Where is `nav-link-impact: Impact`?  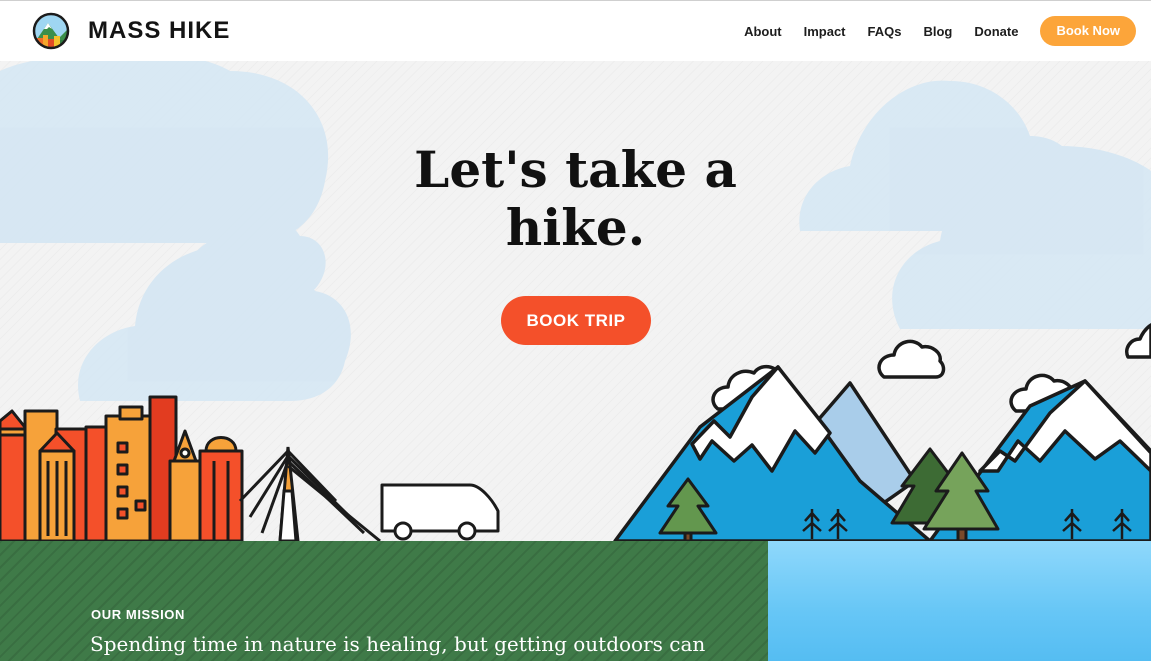
nav-link-impact: Impact is located at coordinates (825, 31).